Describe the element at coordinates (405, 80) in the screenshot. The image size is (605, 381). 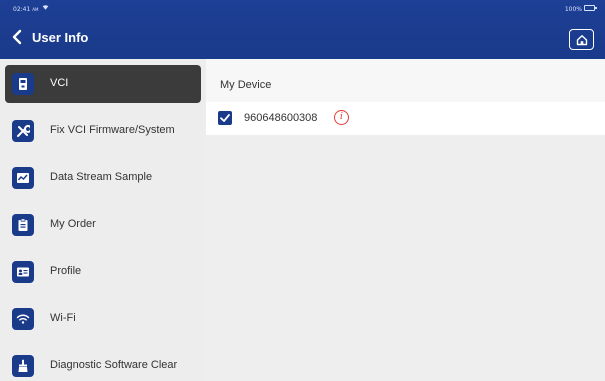
I see `section-header: My Device` at that location.